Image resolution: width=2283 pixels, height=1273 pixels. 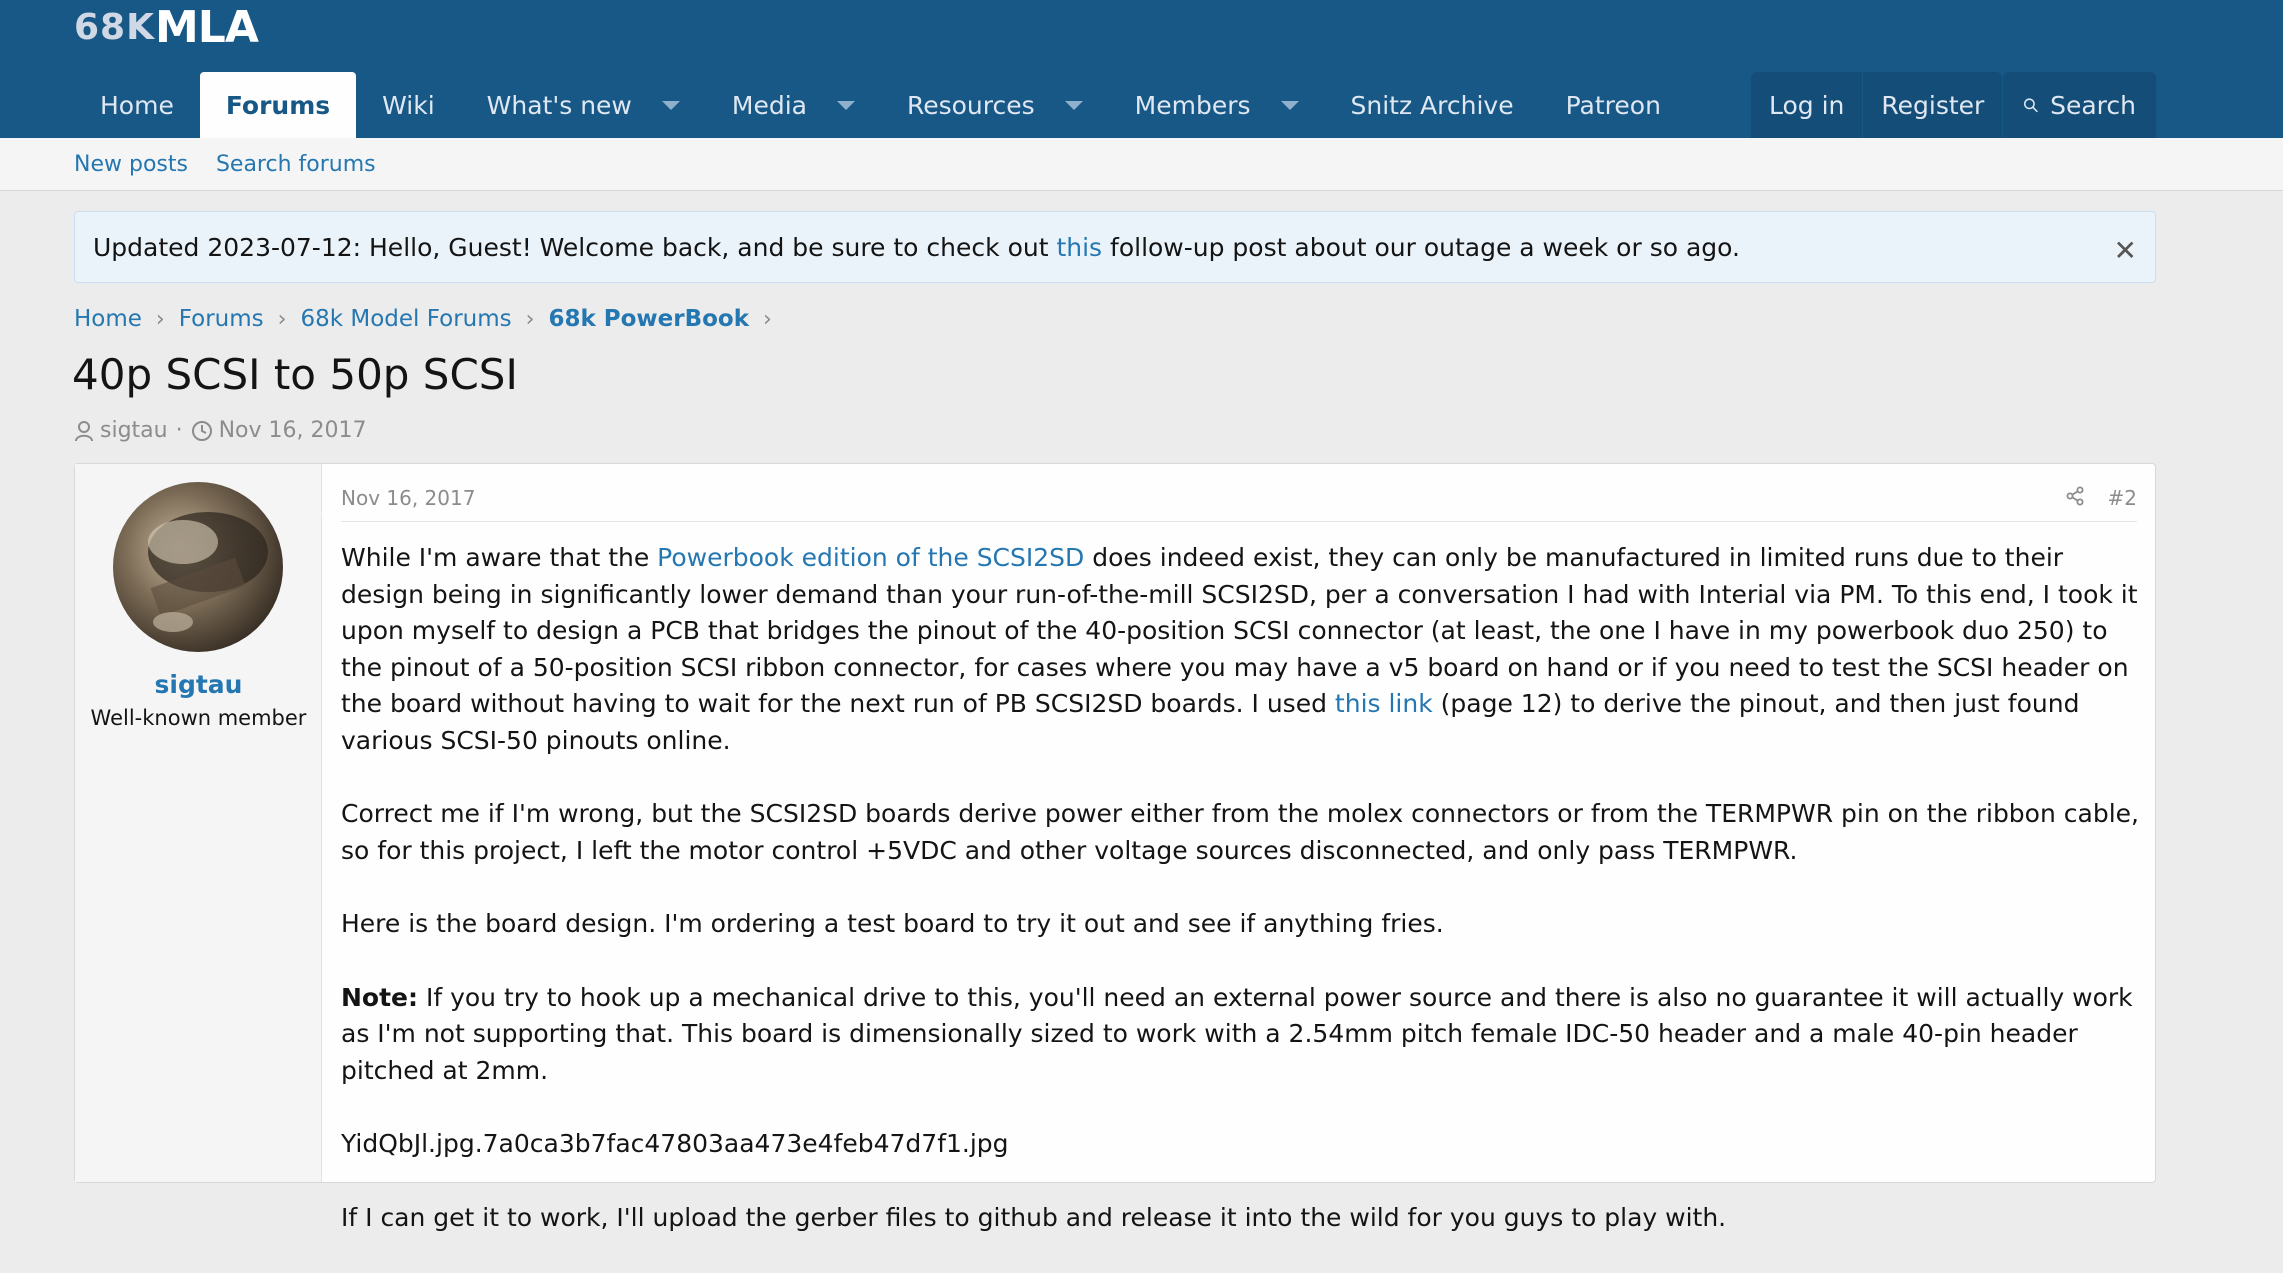 What do you see at coordinates (84, 430) in the screenshot?
I see `user-icon` at bounding box center [84, 430].